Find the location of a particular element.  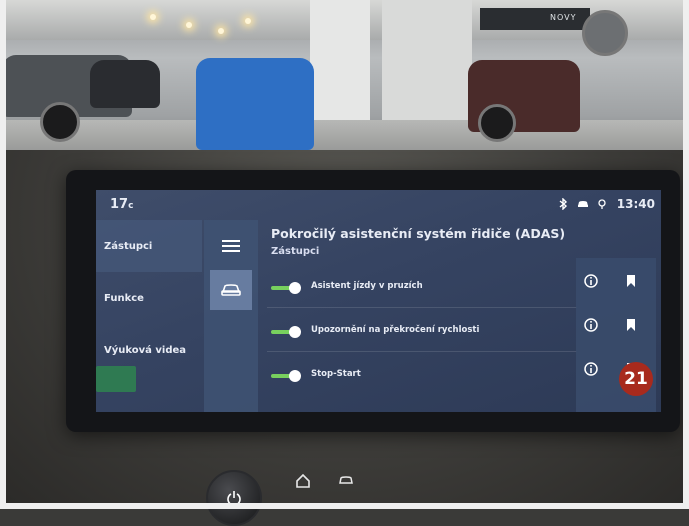

photo-border-left is located at coordinates (3, 254).